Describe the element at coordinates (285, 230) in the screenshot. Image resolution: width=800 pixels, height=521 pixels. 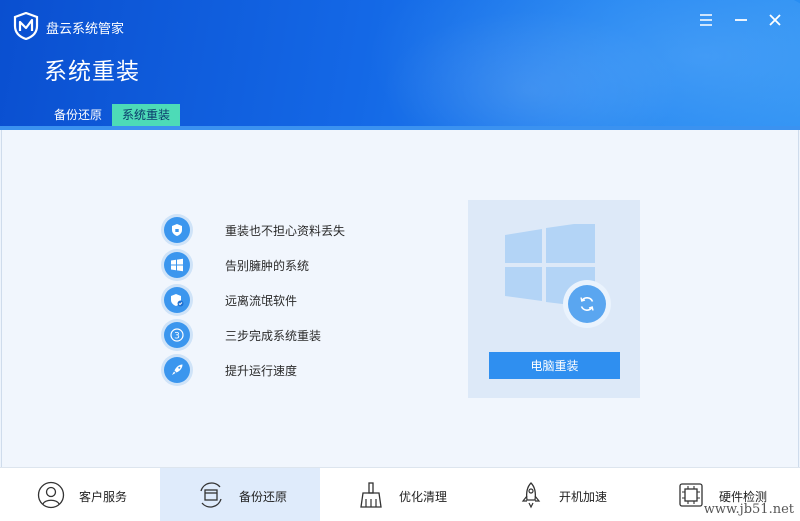
I see `feature-label: 重装也不担心资料丢失` at that location.